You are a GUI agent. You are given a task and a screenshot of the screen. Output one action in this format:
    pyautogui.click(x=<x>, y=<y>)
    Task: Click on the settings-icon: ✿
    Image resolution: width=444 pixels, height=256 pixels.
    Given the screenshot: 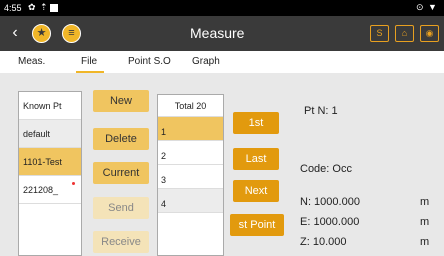 What is the action you would take?
    pyautogui.click(x=32, y=7)
    